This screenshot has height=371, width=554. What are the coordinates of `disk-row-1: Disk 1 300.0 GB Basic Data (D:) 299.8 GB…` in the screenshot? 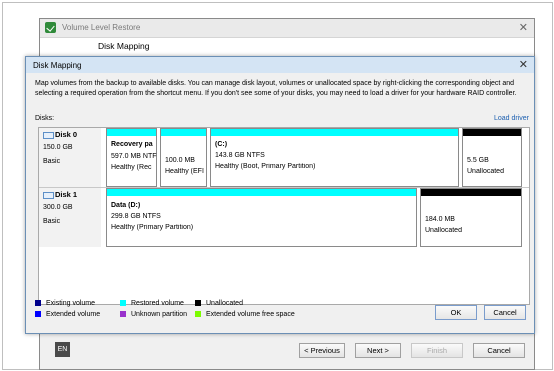 It's located at (284, 217).